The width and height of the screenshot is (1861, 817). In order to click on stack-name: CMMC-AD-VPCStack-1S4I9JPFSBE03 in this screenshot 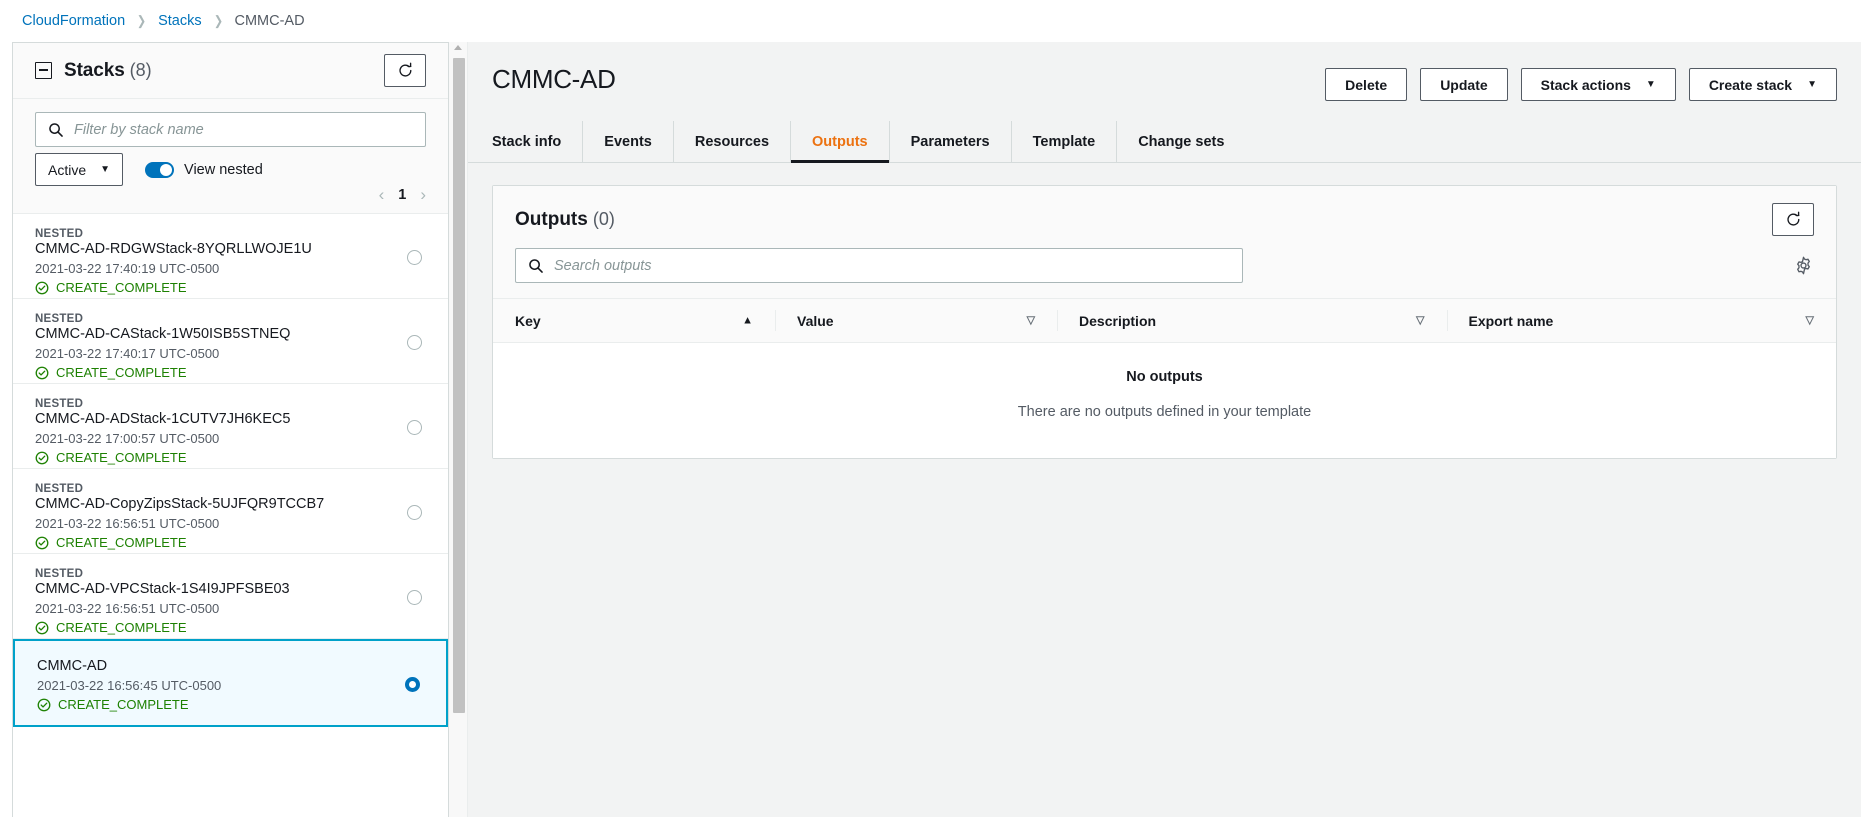, I will do `click(162, 589)`.